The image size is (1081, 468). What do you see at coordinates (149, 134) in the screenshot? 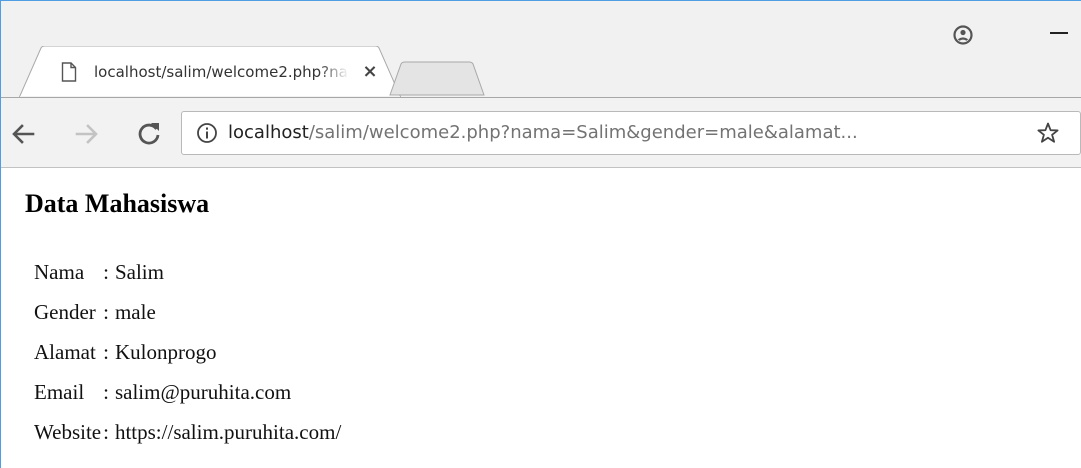
I see `reload-icon` at bounding box center [149, 134].